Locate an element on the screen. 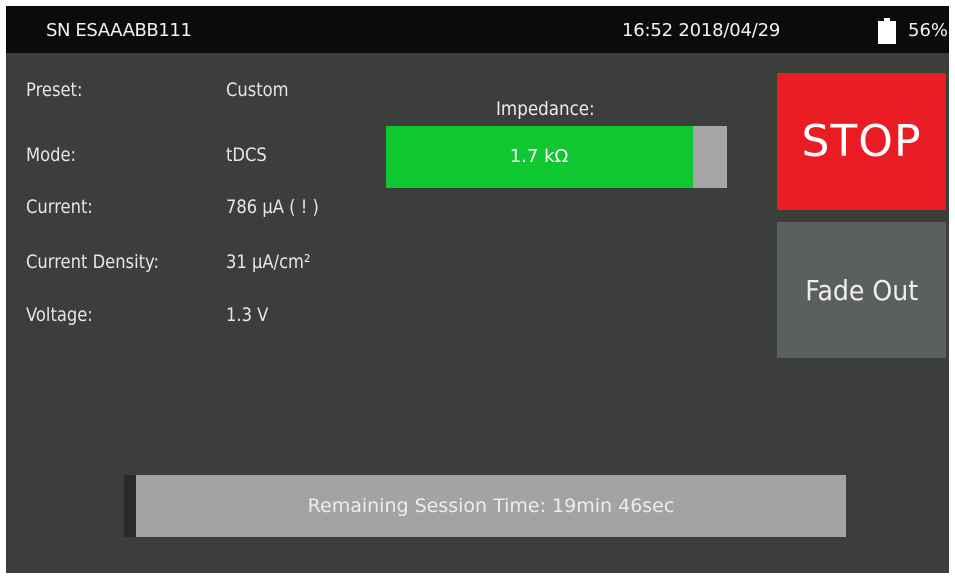 Image resolution: width=955 pixels, height=579 pixels. status-bar: SN ESAAABB111 16:52 2018/04/29 56% is located at coordinates (477, 29).